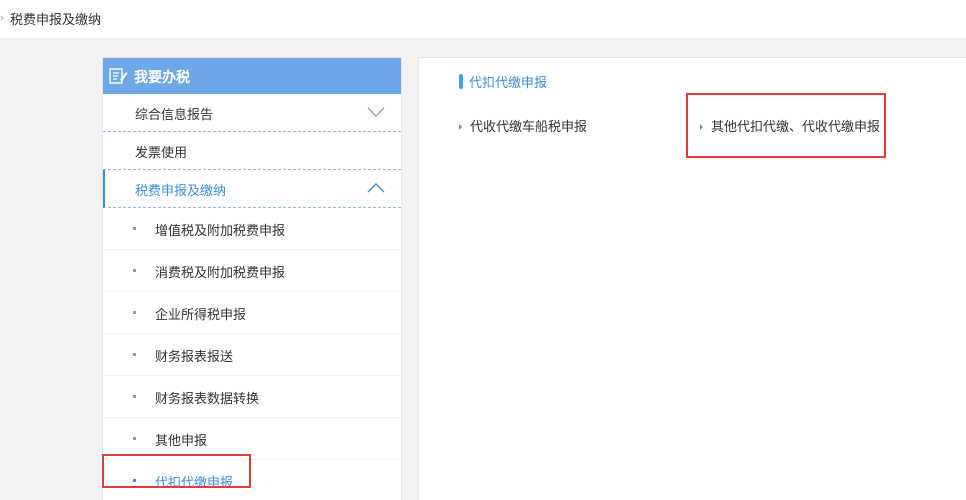 The image size is (966, 500). Describe the element at coordinates (508, 83) in the screenshot. I see `section-title: 代扣代缴申报` at that location.